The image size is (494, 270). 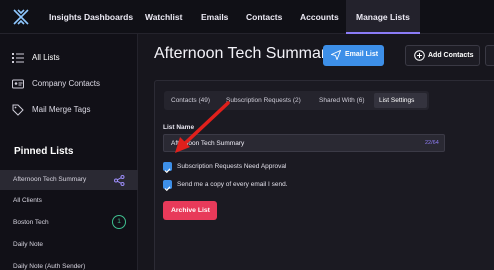 What do you see at coordinates (21, 17) in the screenshot?
I see `app-logo-icon` at bounding box center [21, 17].